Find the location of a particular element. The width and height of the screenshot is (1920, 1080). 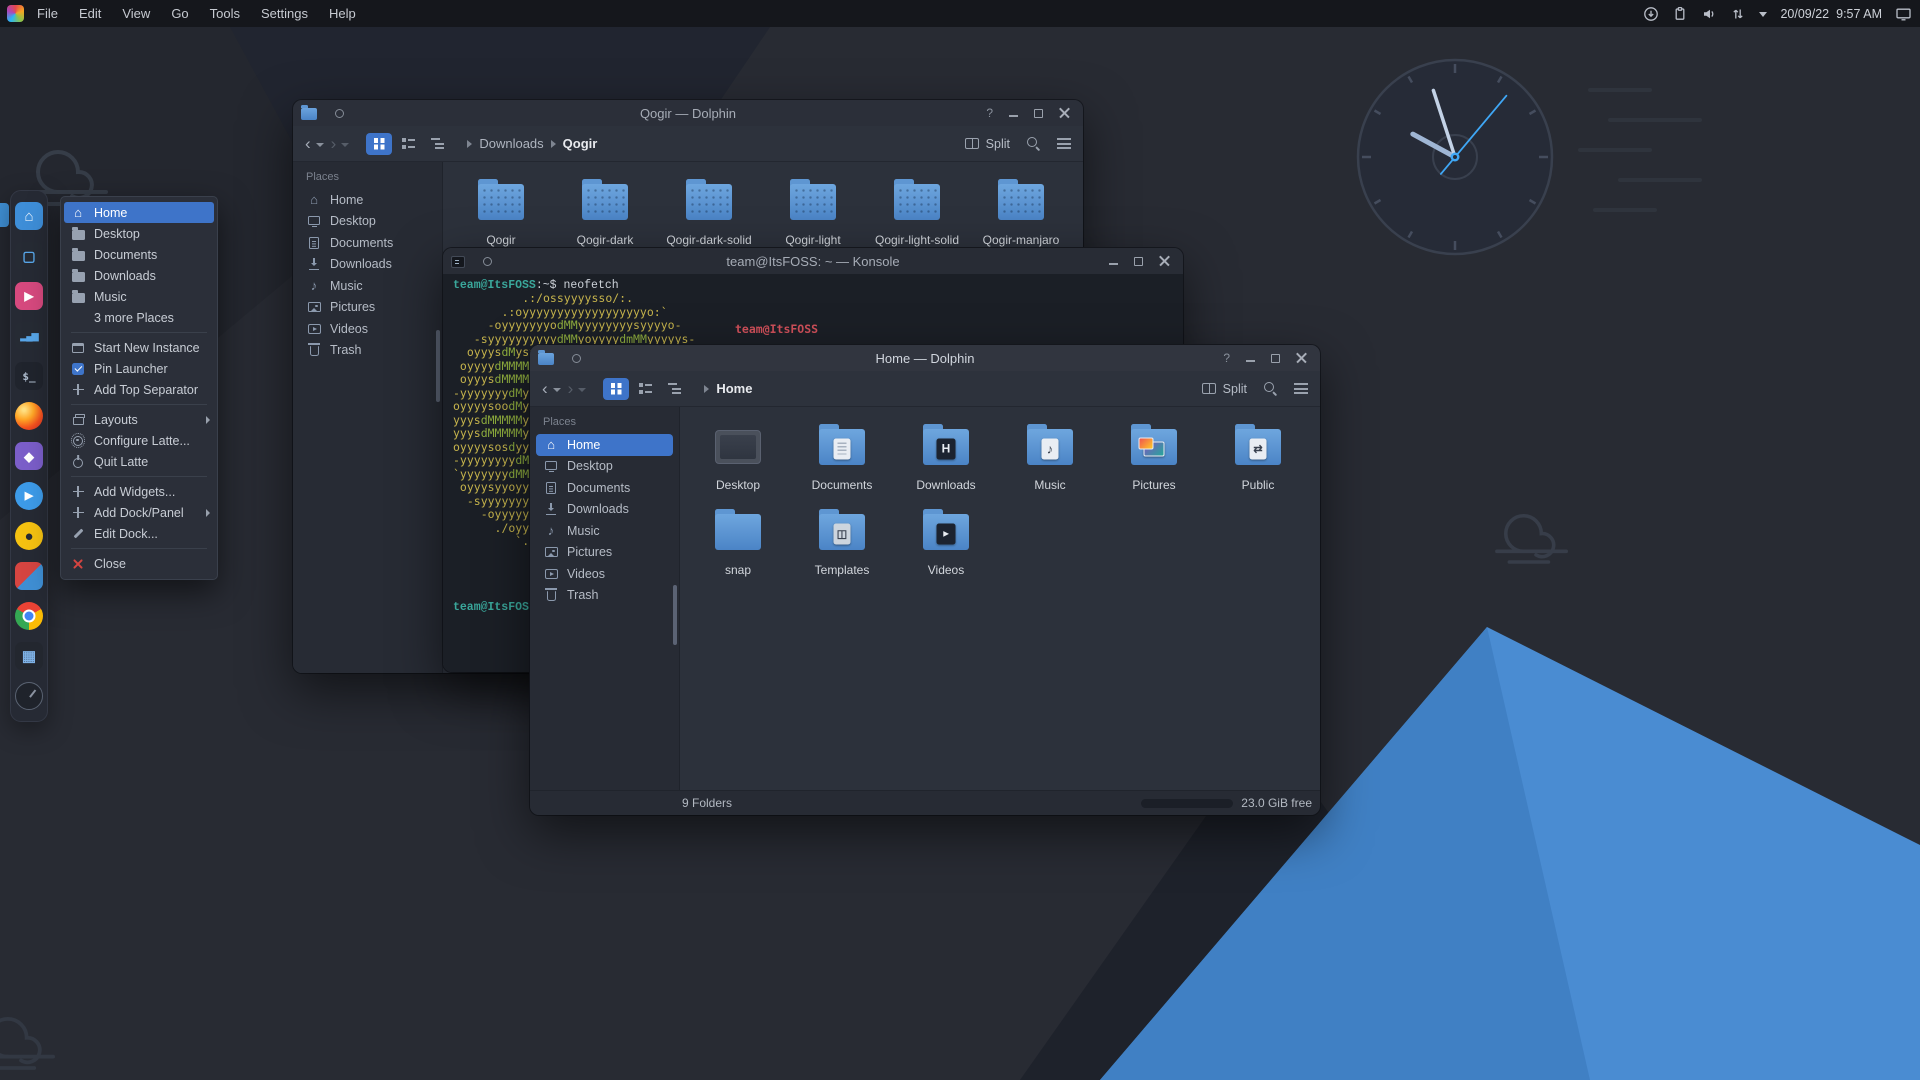

place-item-desktop: Desktop is located at coordinates (604, 467).